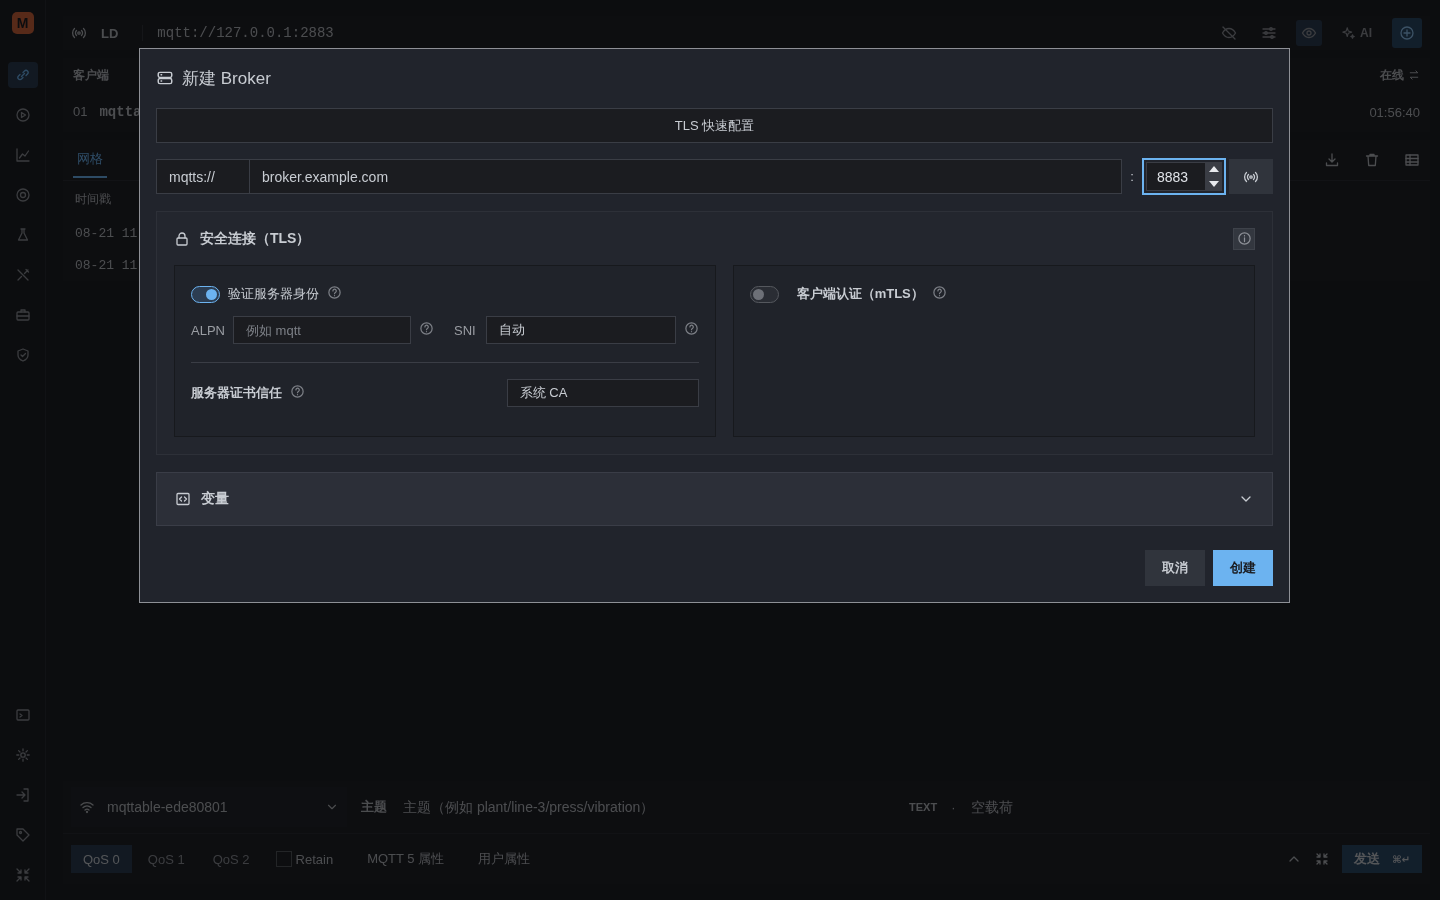  What do you see at coordinates (226, 78) in the screenshot?
I see `dialog-title: 新建 Broker` at bounding box center [226, 78].